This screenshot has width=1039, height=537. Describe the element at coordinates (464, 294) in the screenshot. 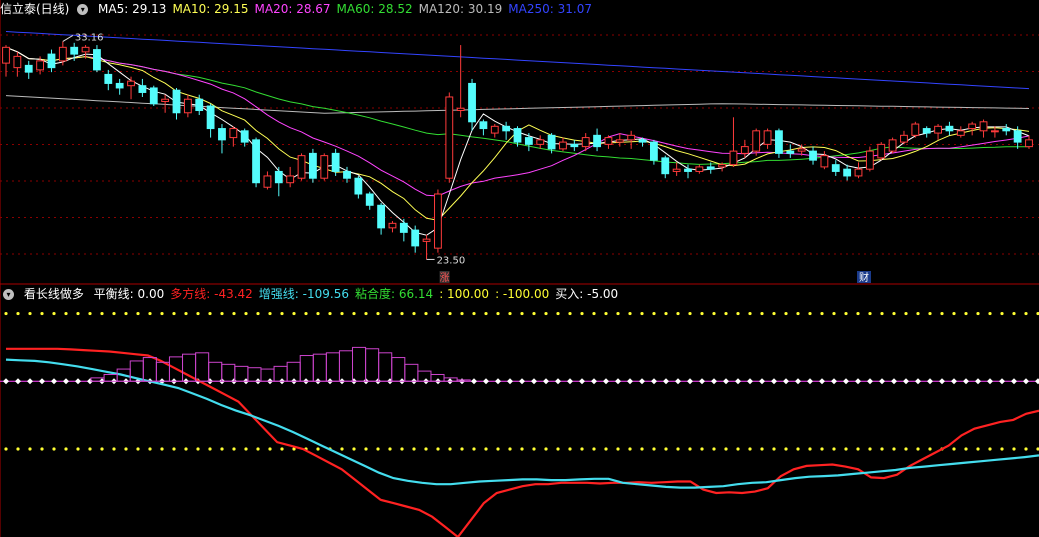

I see `indicator-legend-item: : 100.00` at that location.